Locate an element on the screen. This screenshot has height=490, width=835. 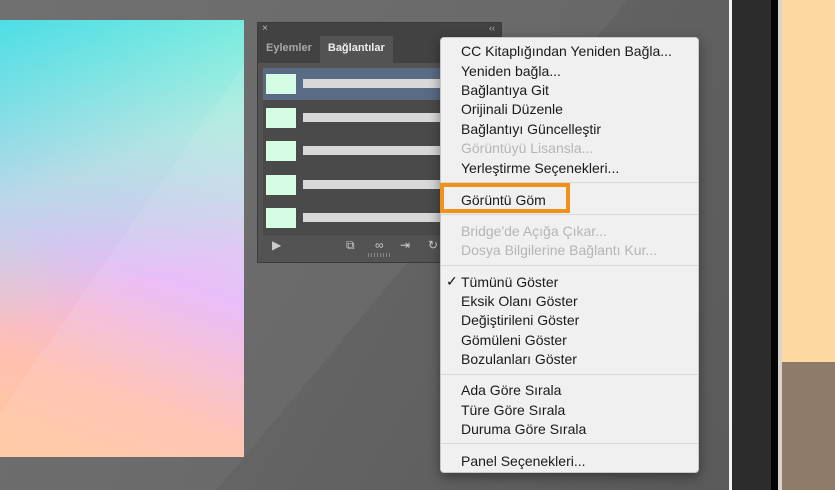
tab-eylemler: Eylemler is located at coordinates (289, 49).